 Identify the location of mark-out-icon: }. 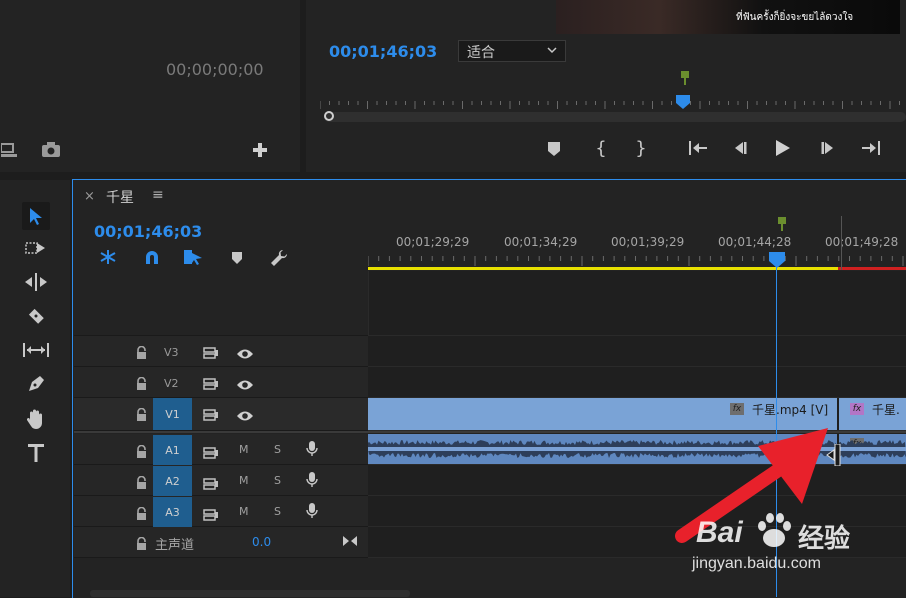
(641, 148).